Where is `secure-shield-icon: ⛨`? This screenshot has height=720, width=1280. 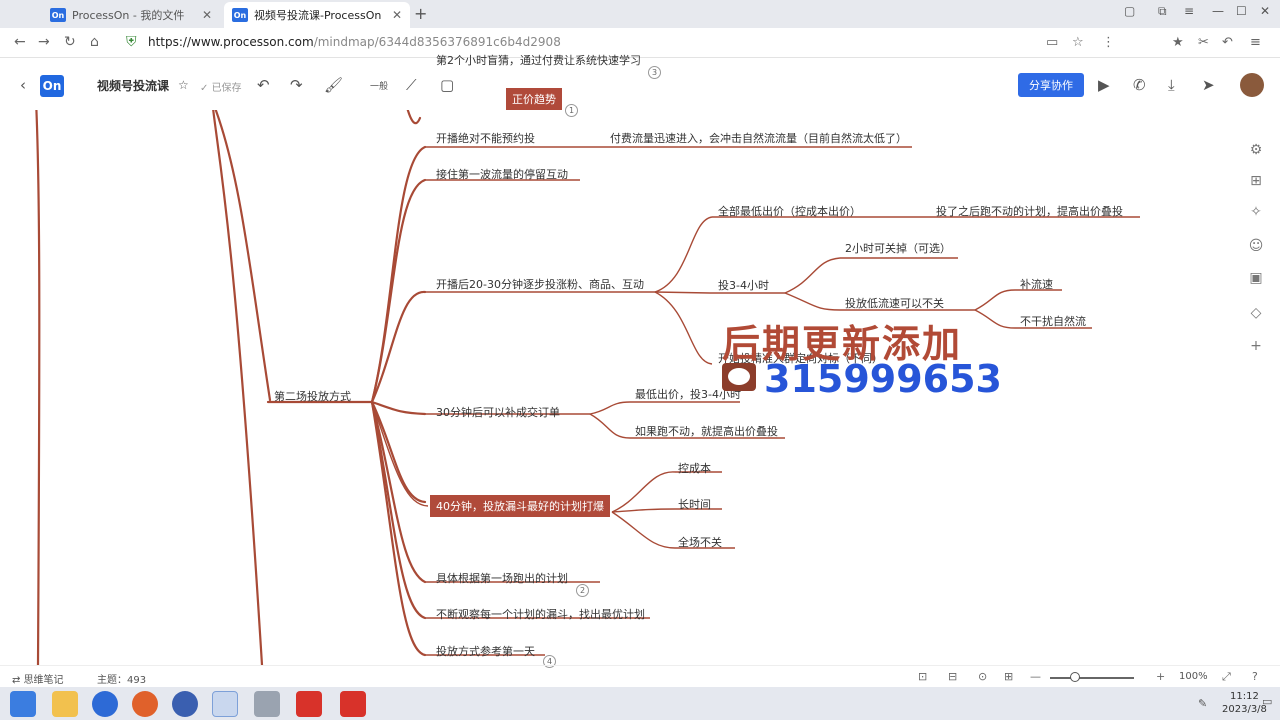
secure-shield-icon: ⛨ is located at coordinates (131, 42).